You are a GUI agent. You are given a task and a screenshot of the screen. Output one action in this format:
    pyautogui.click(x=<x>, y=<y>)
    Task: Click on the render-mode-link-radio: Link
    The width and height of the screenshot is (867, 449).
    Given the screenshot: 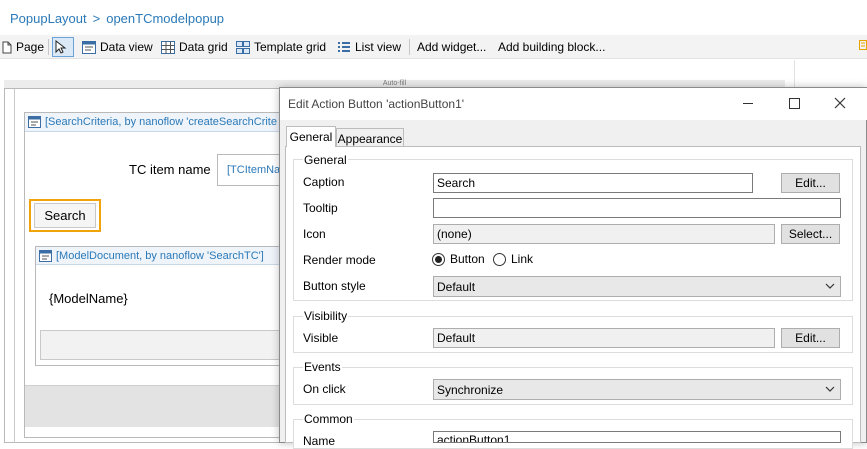 What is the action you would take?
    pyautogui.click(x=513, y=259)
    